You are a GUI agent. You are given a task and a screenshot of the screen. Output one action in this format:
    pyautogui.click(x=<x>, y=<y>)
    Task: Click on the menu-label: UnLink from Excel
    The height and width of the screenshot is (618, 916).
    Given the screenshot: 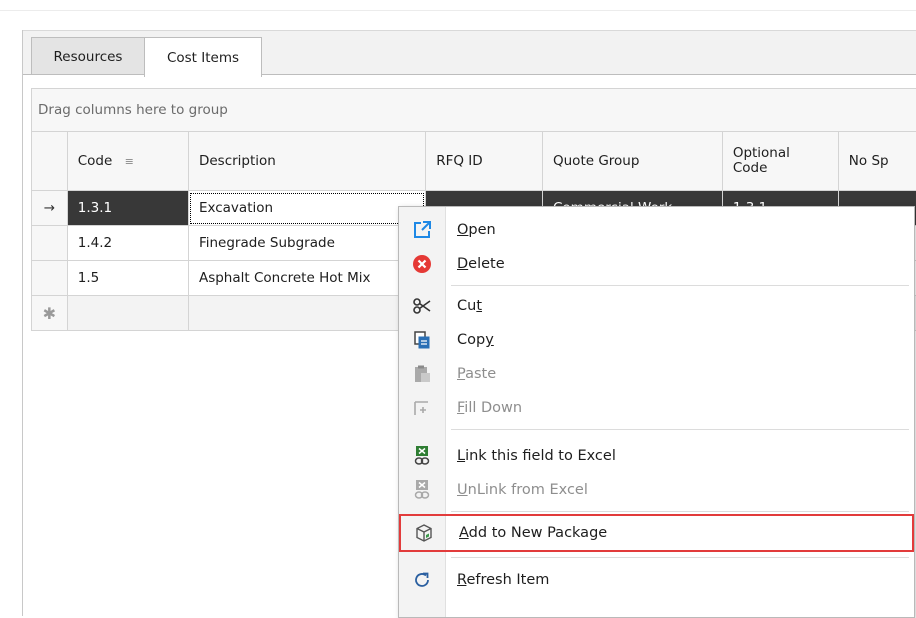 What is the action you would take?
    pyautogui.click(x=516, y=490)
    